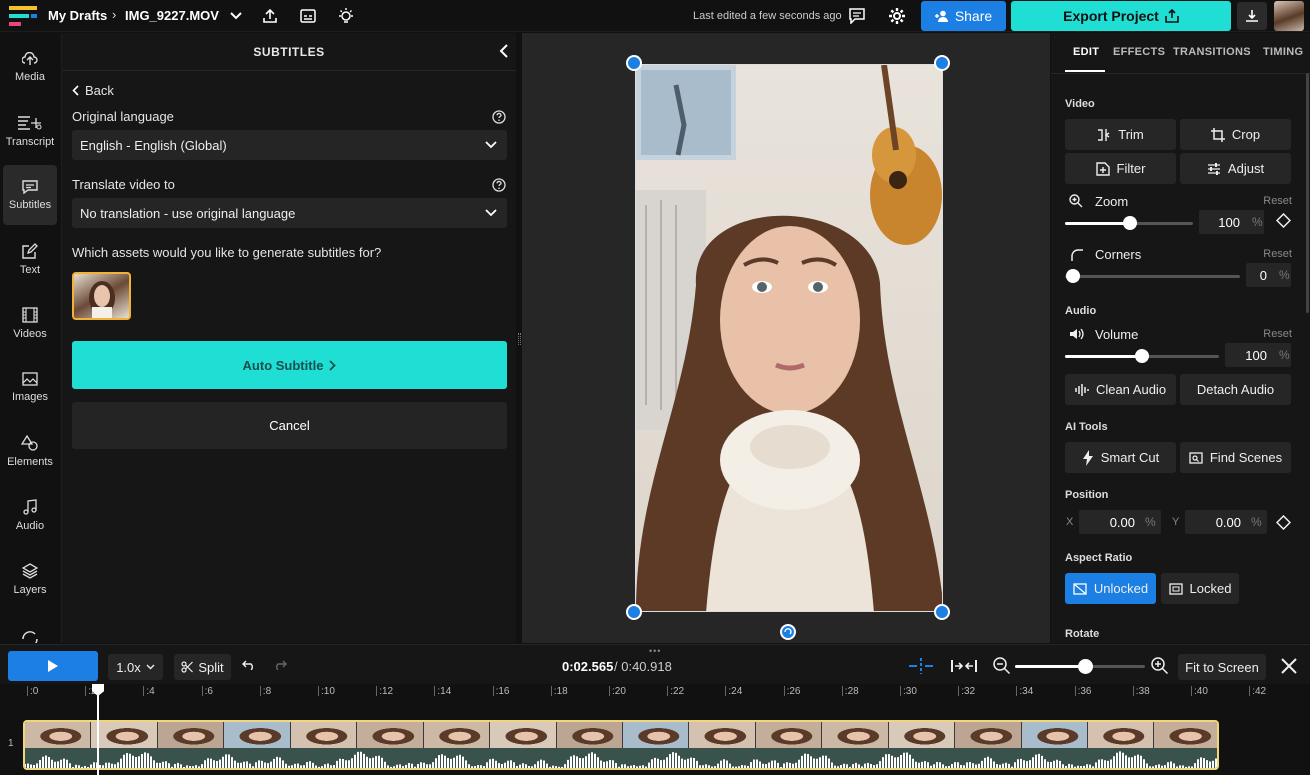 The height and width of the screenshot is (775, 1310). I want to click on auto-subtitle-button: Auto Subtitle, so click(289, 365).